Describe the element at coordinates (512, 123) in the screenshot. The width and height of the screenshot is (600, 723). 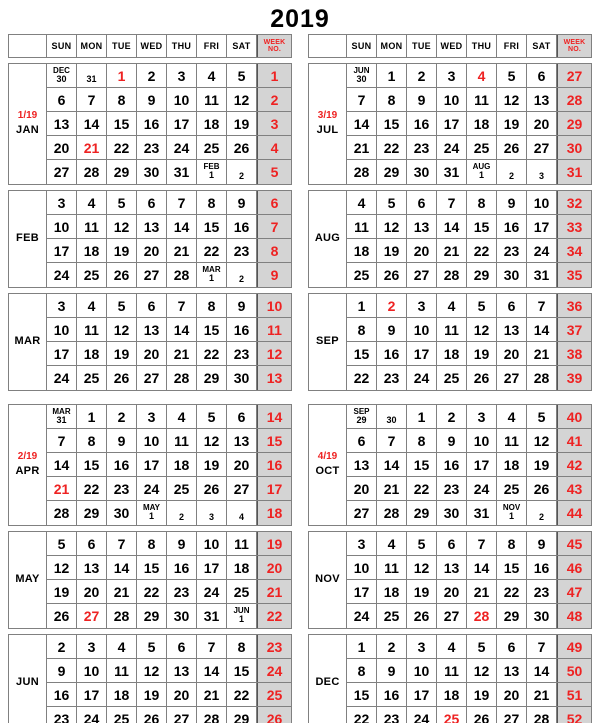
I see `day-cell: 19` at that location.